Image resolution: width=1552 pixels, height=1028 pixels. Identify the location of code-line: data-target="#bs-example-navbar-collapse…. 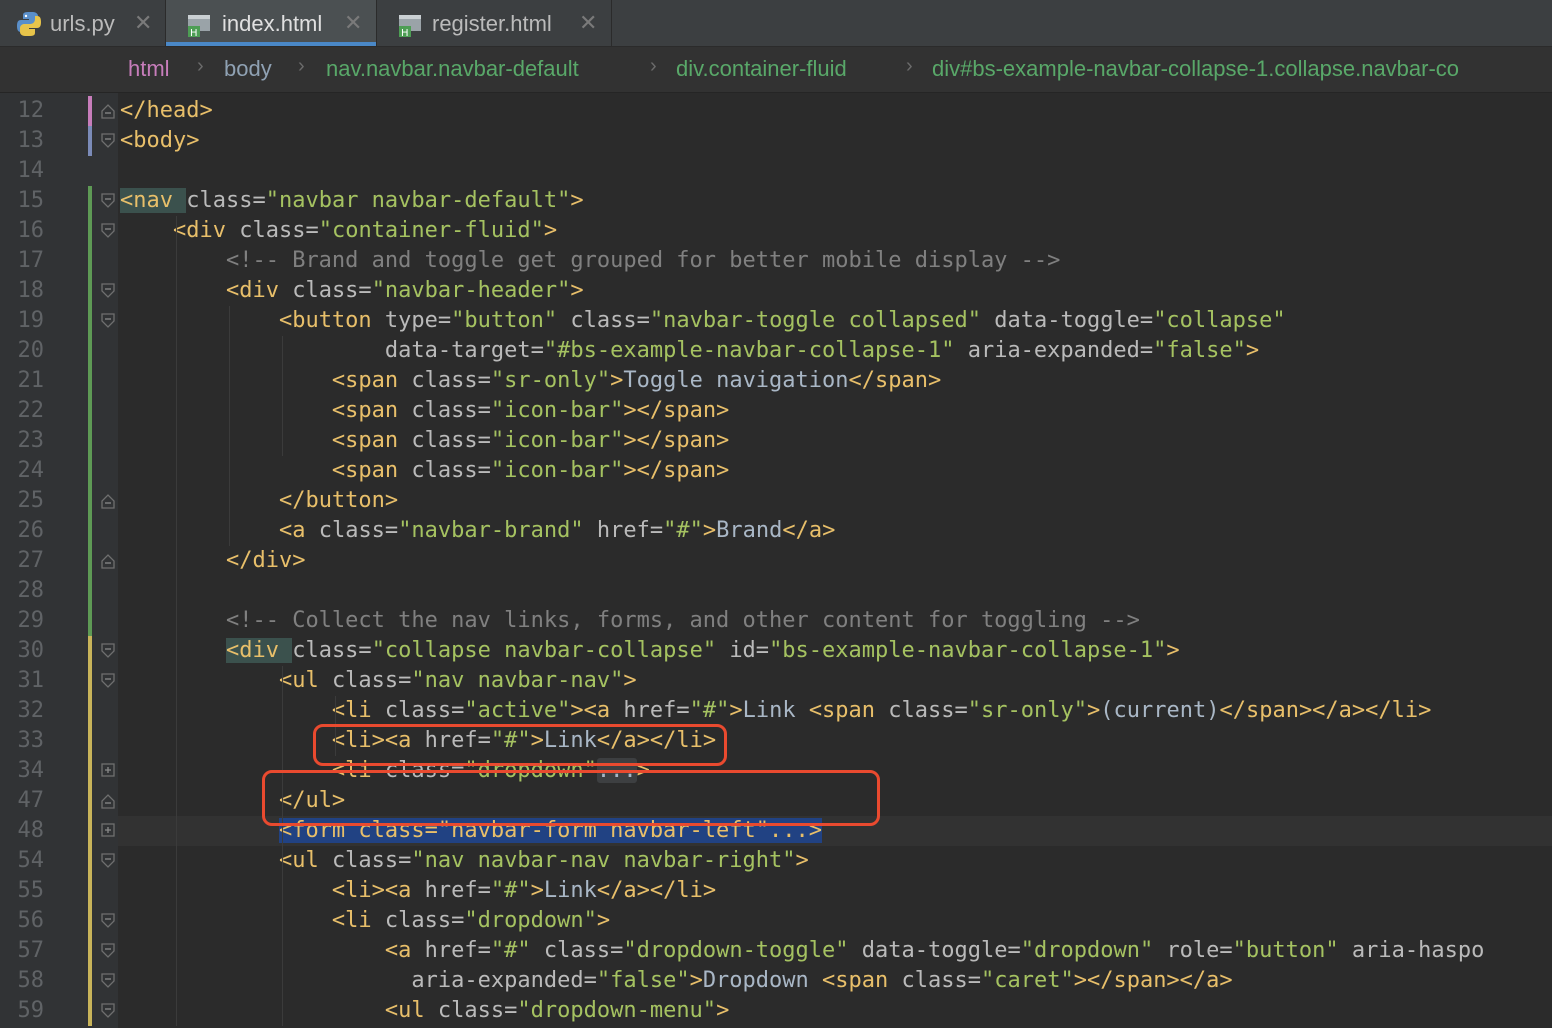
(836, 351).